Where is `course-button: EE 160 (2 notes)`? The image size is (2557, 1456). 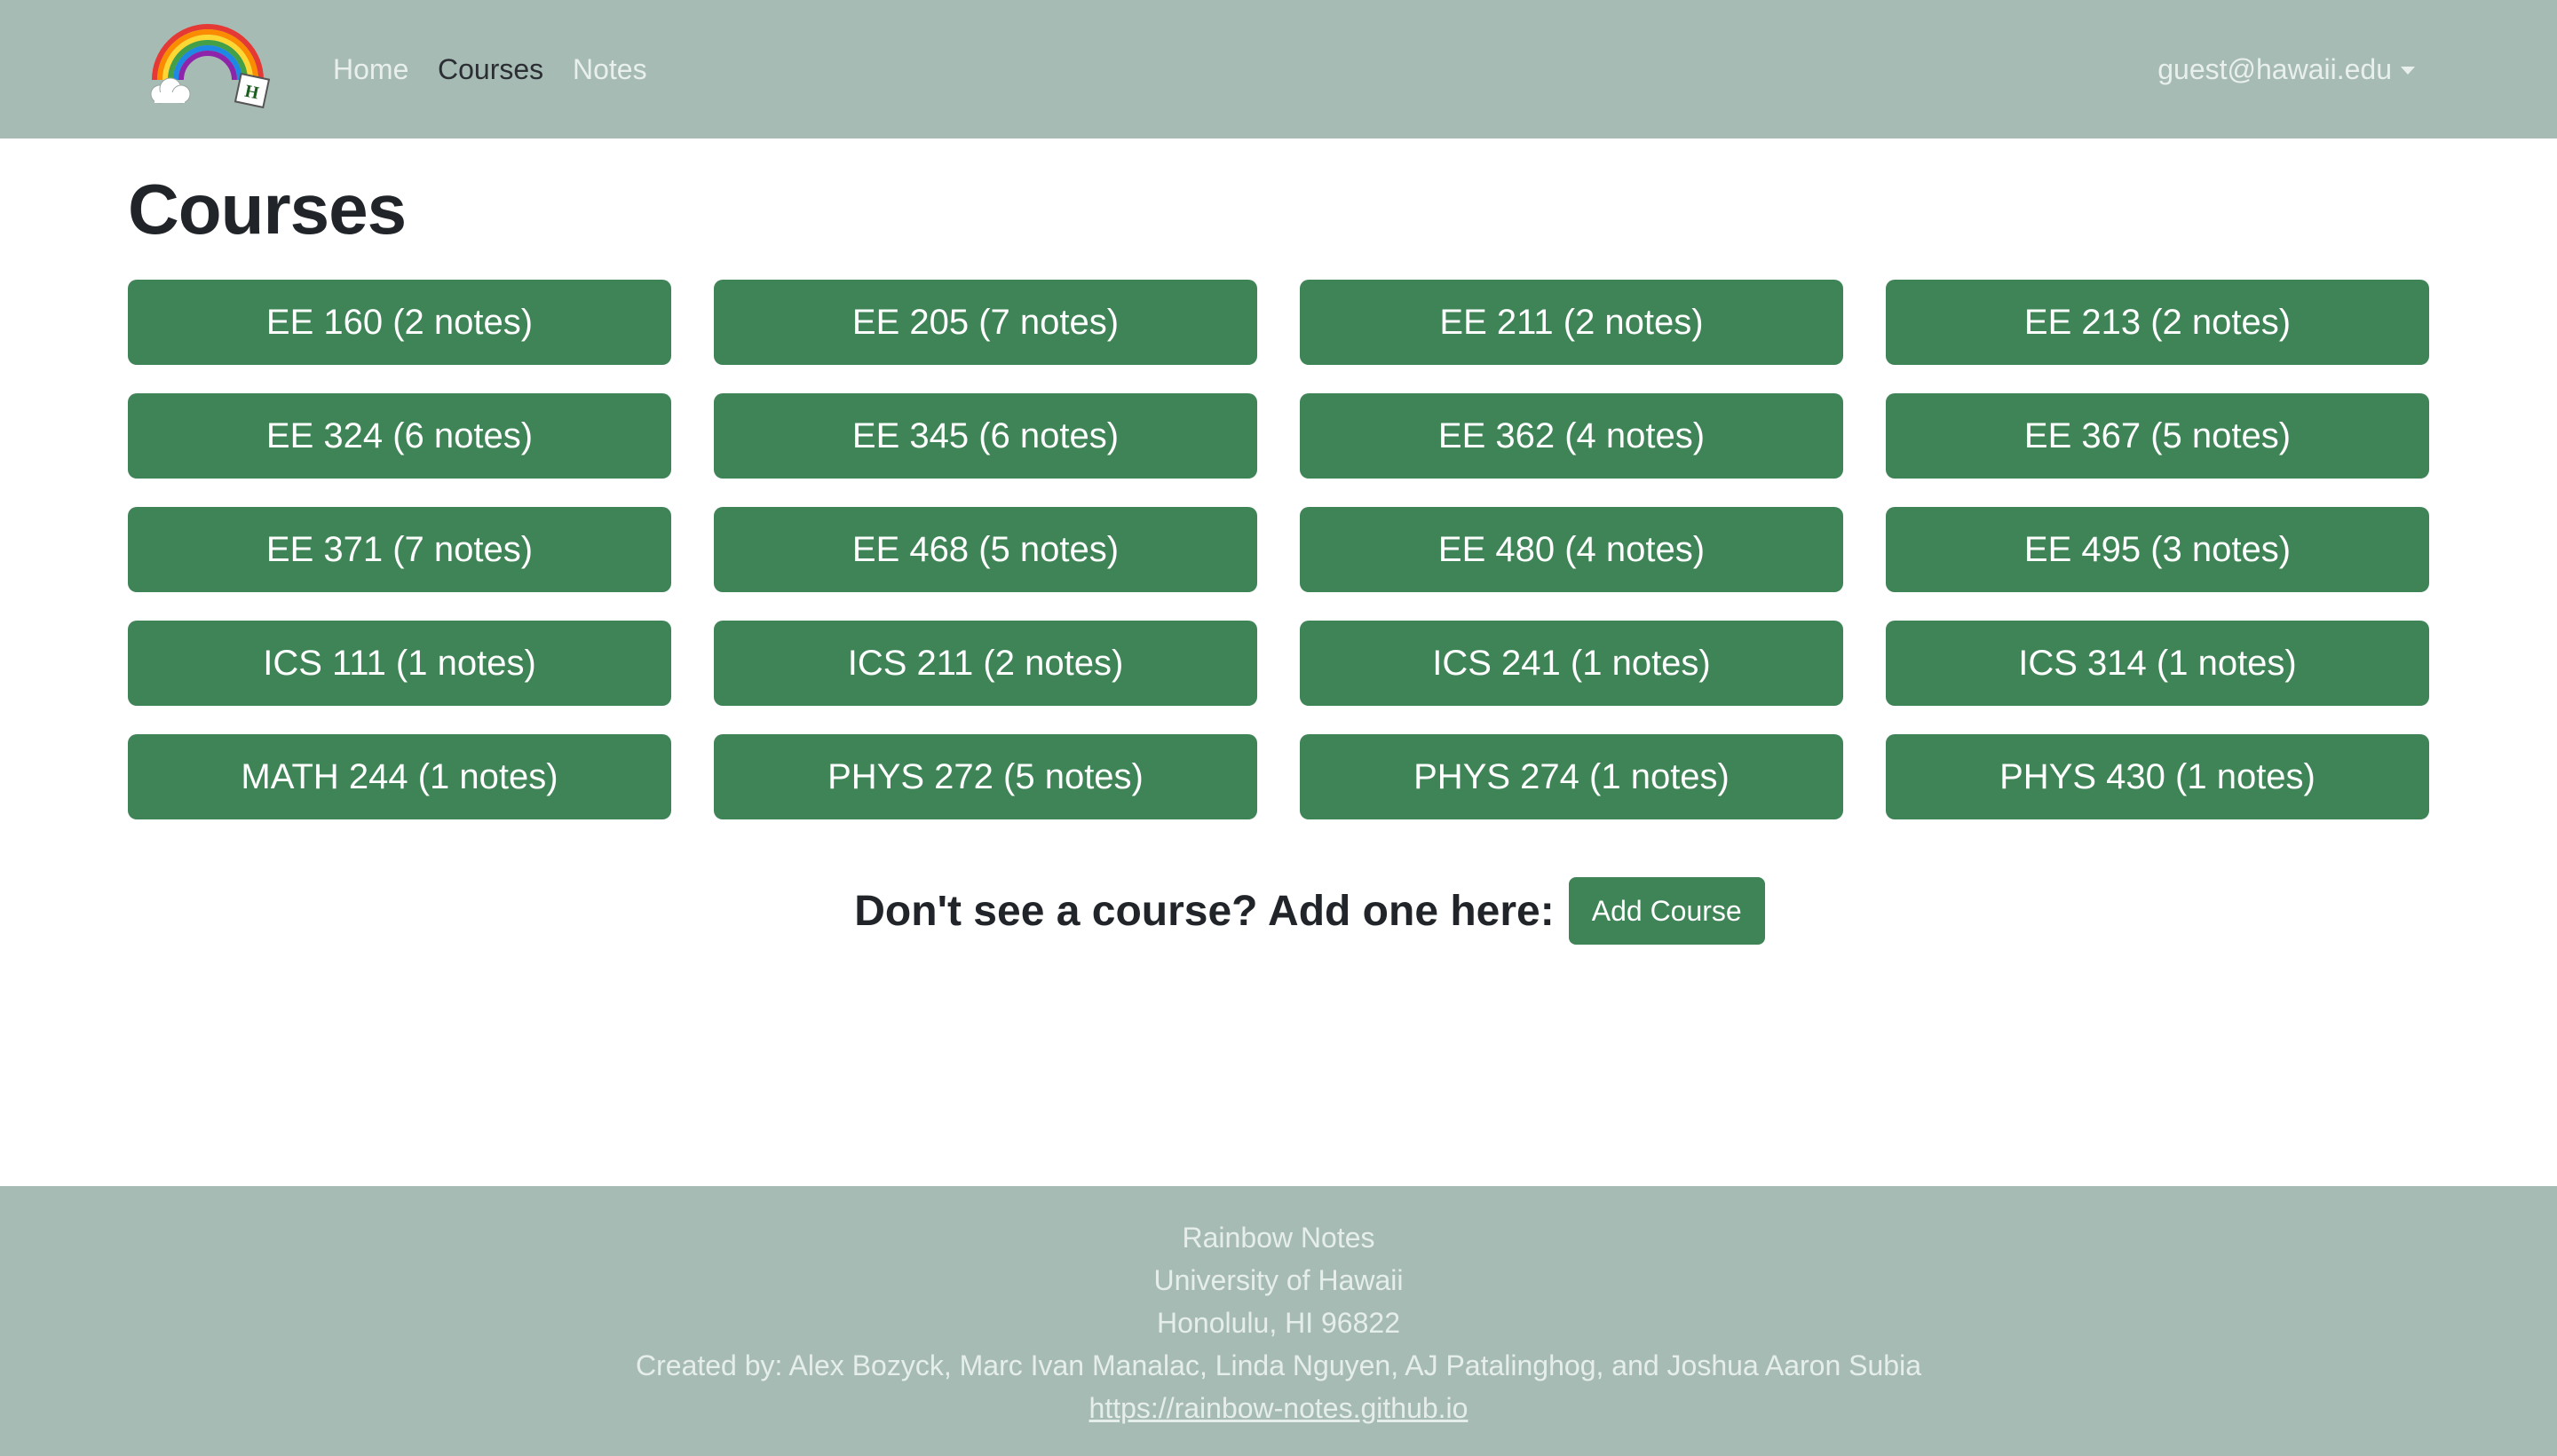 course-button: EE 160 (2 notes) is located at coordinates (399, 322).